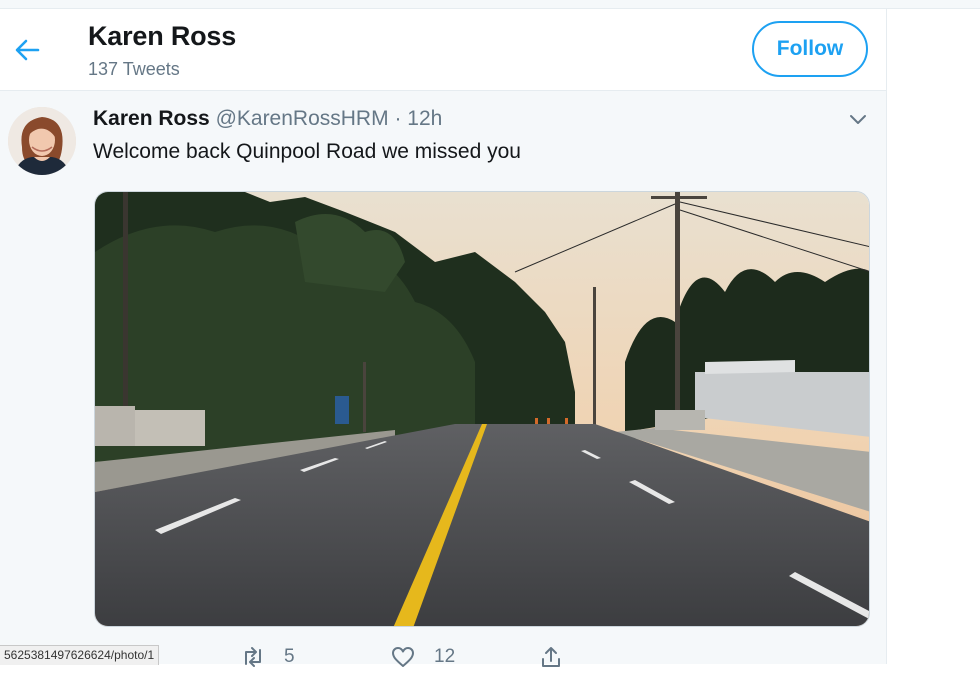 The height and width of the screenshot is (674, 980). What do you see at coordinates (289, 656) in the screenshot?
I see `retweet-count: 5` at bounding box center [289, 656].